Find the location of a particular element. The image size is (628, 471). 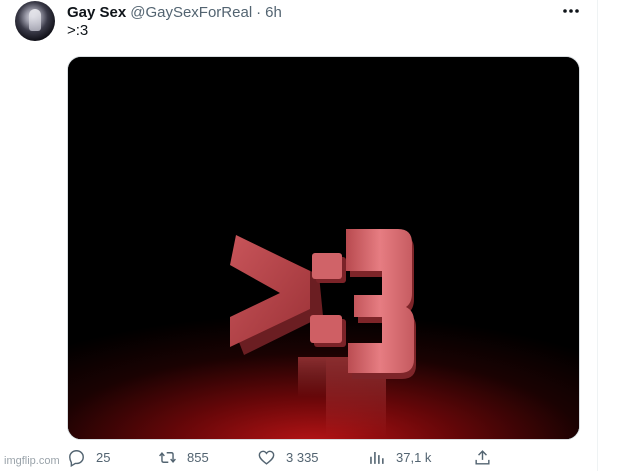

like-count: 3 335 is located at coordinates (302, 457).